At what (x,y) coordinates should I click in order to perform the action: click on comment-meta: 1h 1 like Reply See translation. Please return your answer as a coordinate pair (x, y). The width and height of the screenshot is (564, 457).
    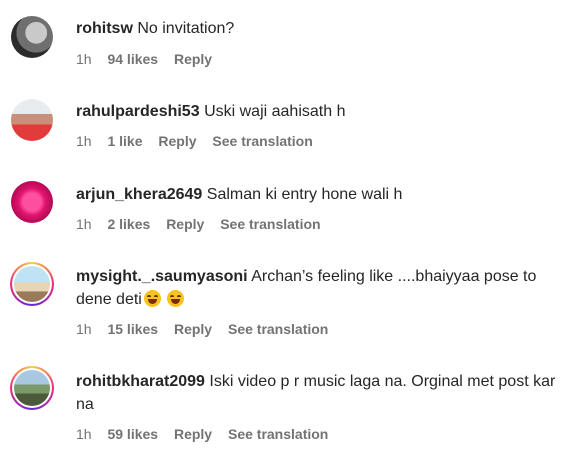
    Looking at the image, I should click on (200, 141).